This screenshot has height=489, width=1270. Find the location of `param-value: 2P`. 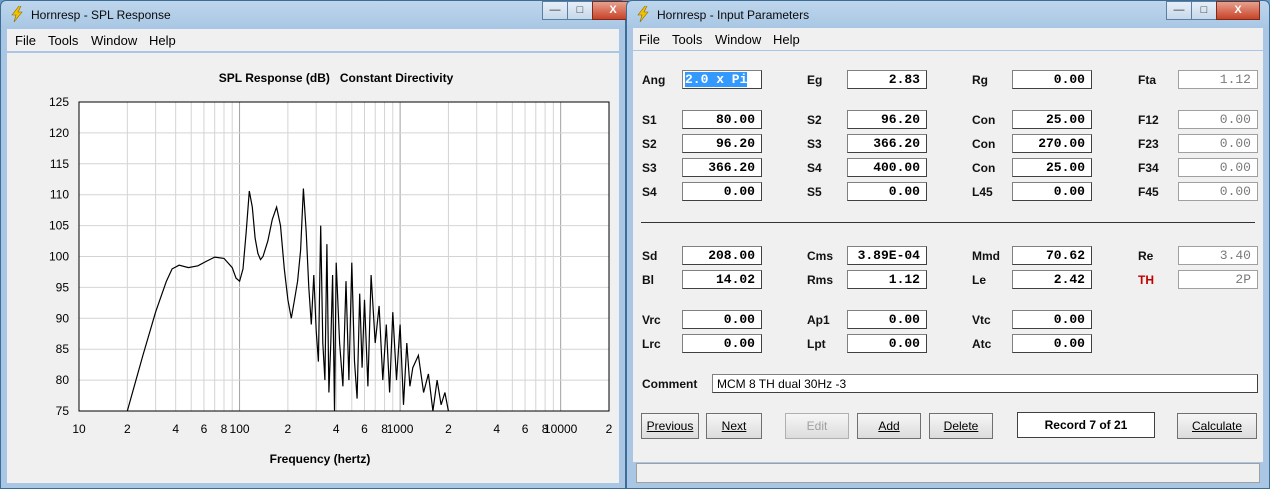

param-value: 2P is located at coordinates (1243, 279).